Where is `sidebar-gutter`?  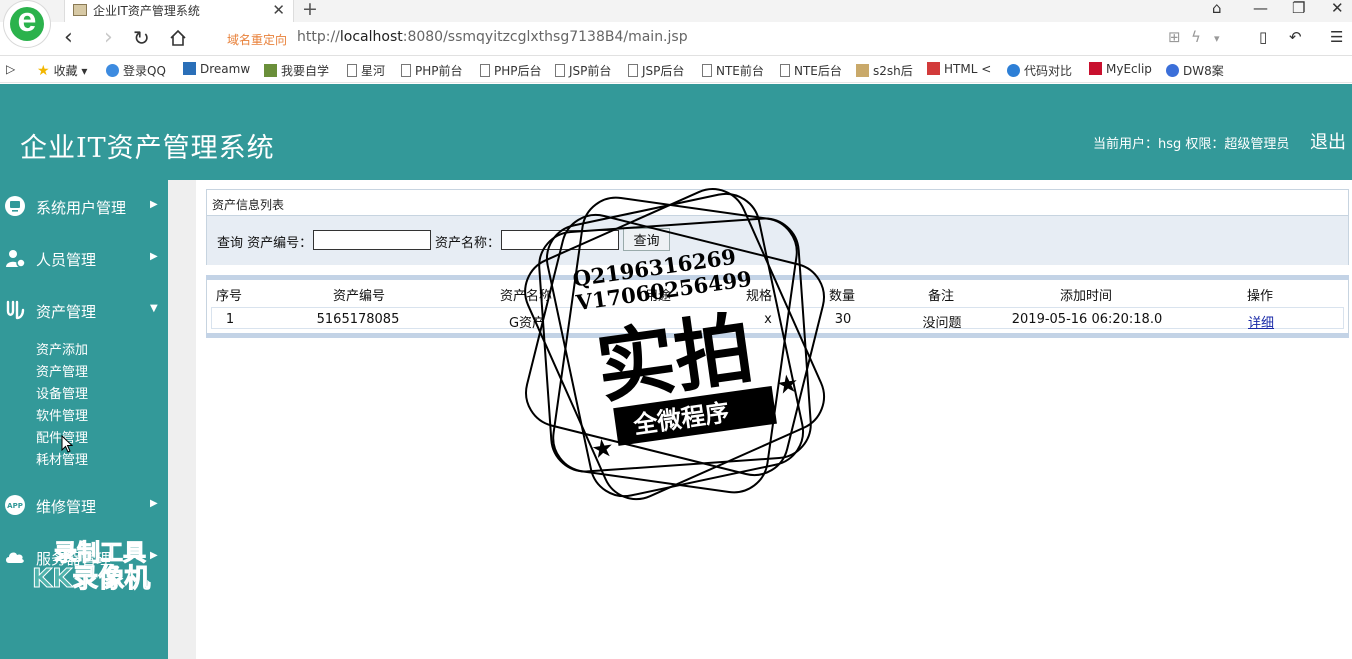 sidebar-gutter is located at coordinates (182, 419).